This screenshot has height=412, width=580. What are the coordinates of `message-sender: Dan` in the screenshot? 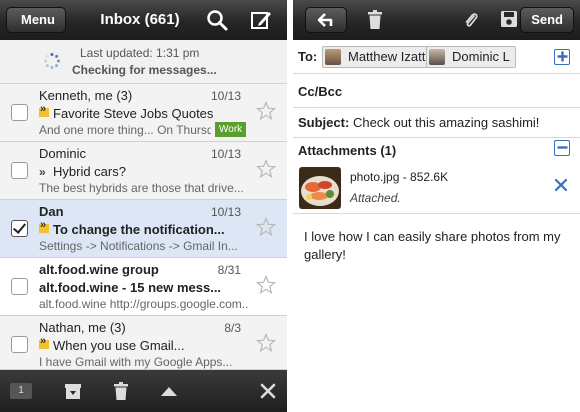 It's located at (51, 211).